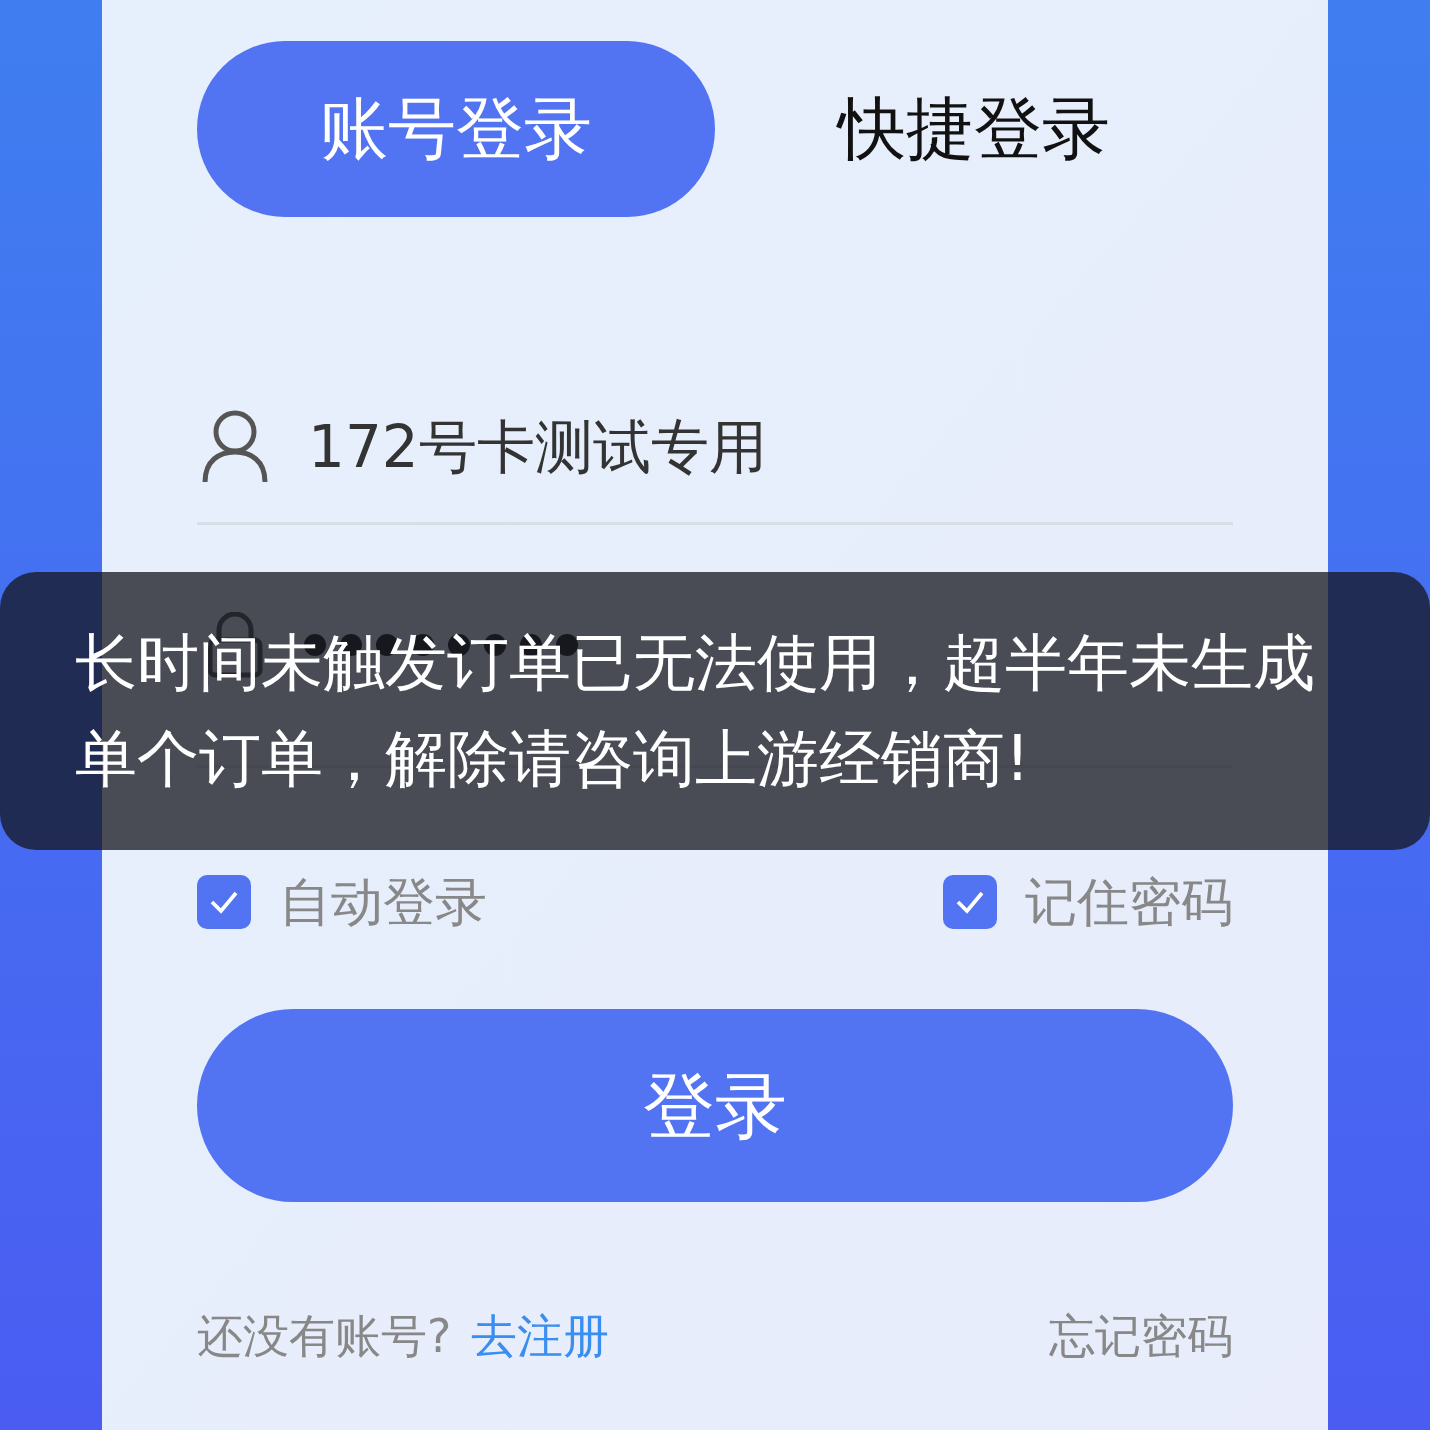  Describe the element at coordinates (456, 129) in the screenshot. I see `login-tab: 账号登录` at that location.